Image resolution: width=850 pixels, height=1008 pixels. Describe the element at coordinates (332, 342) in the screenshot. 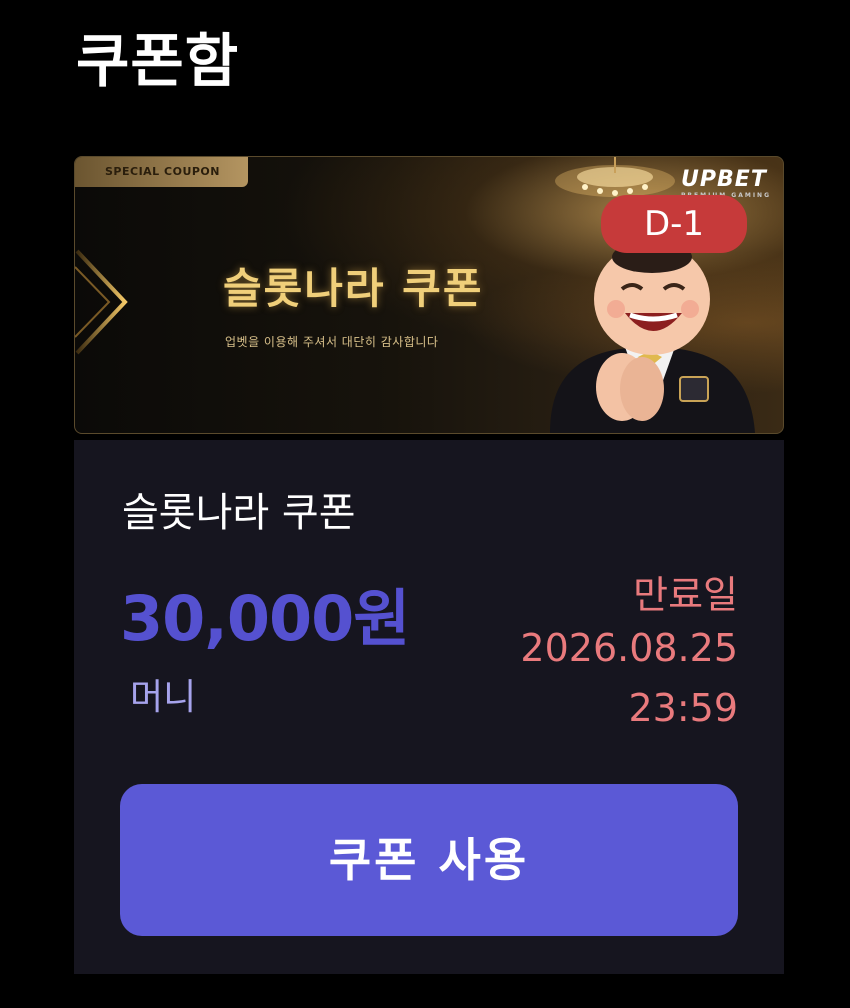

I see `banner-subtitle: 업벳을 이용해 주셔서 대단히 감사합니다` at that location.